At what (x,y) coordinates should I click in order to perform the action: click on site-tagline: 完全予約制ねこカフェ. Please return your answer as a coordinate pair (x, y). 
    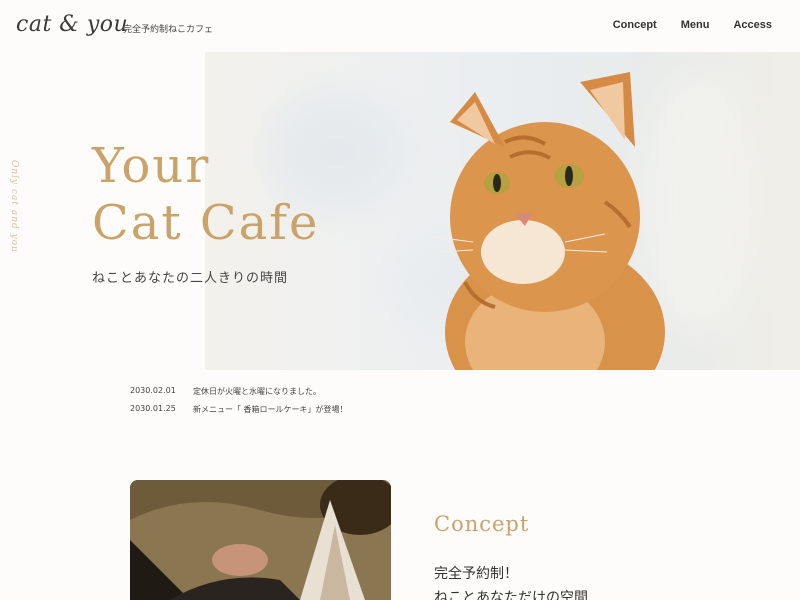
    Looking at the image, I should click on (168, 30).